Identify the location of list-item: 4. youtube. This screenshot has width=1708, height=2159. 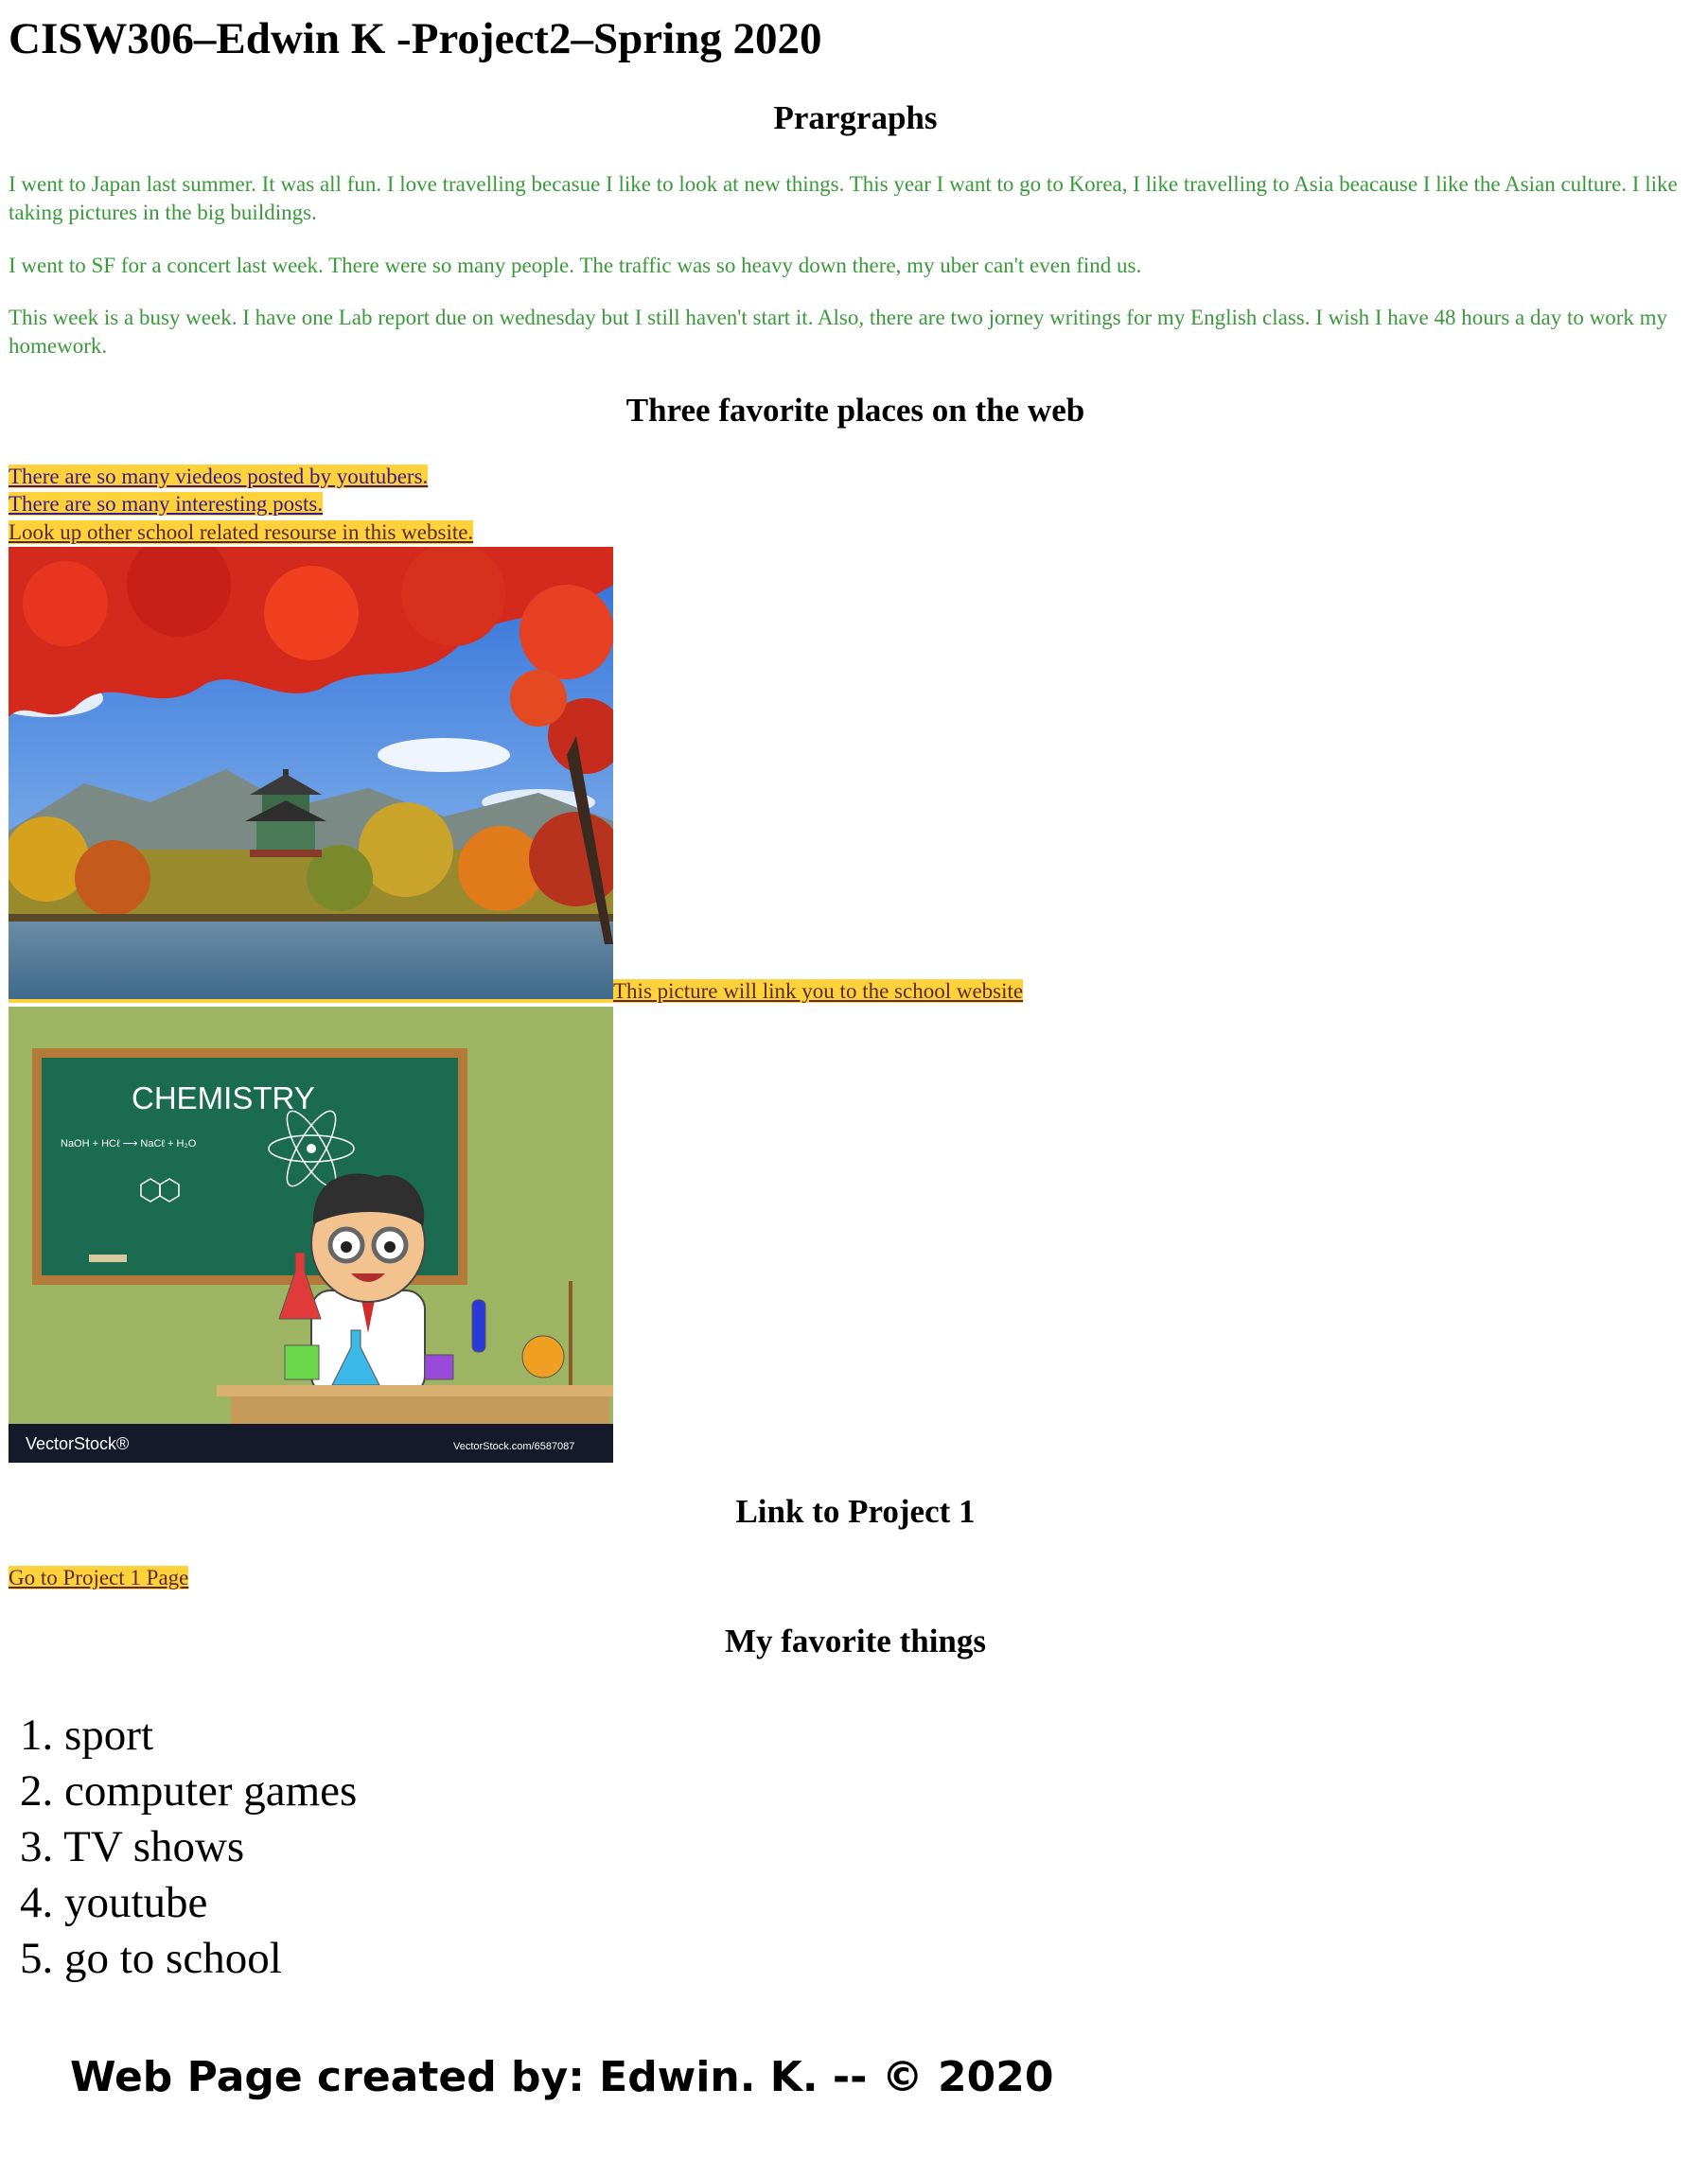
(114, 1903).